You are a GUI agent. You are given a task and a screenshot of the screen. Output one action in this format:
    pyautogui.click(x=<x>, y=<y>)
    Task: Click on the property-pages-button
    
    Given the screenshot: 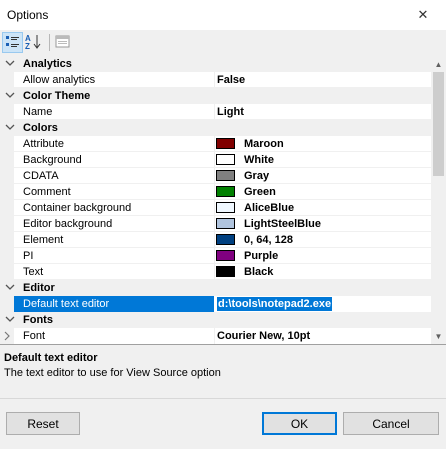 What is the action you would take?
    pyautogui.click(x=63, y=42)
    